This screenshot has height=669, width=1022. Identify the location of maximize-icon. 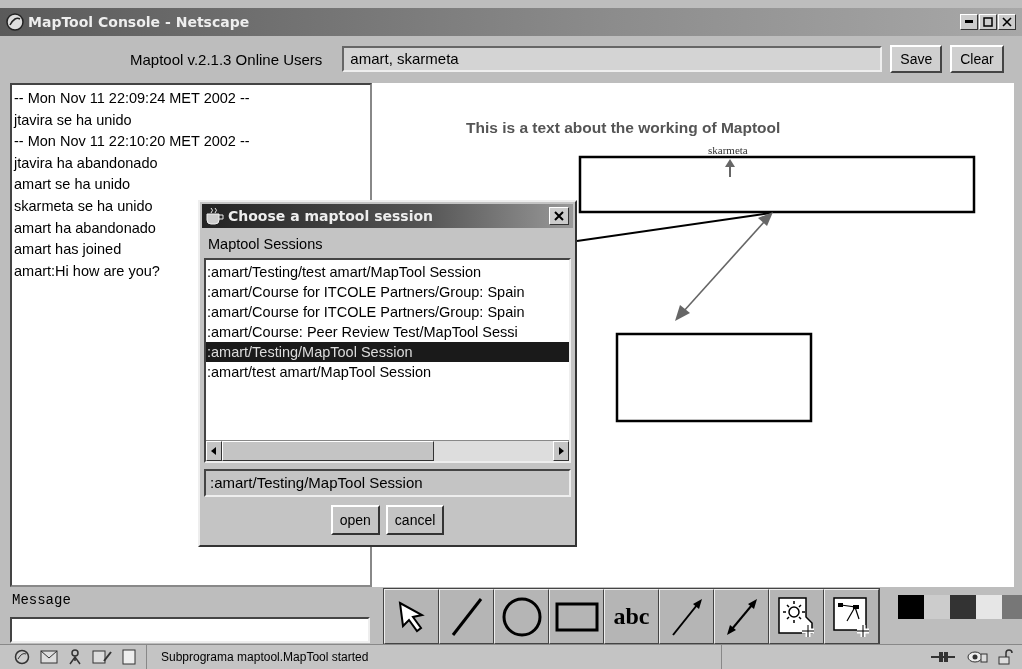
(988, 21).